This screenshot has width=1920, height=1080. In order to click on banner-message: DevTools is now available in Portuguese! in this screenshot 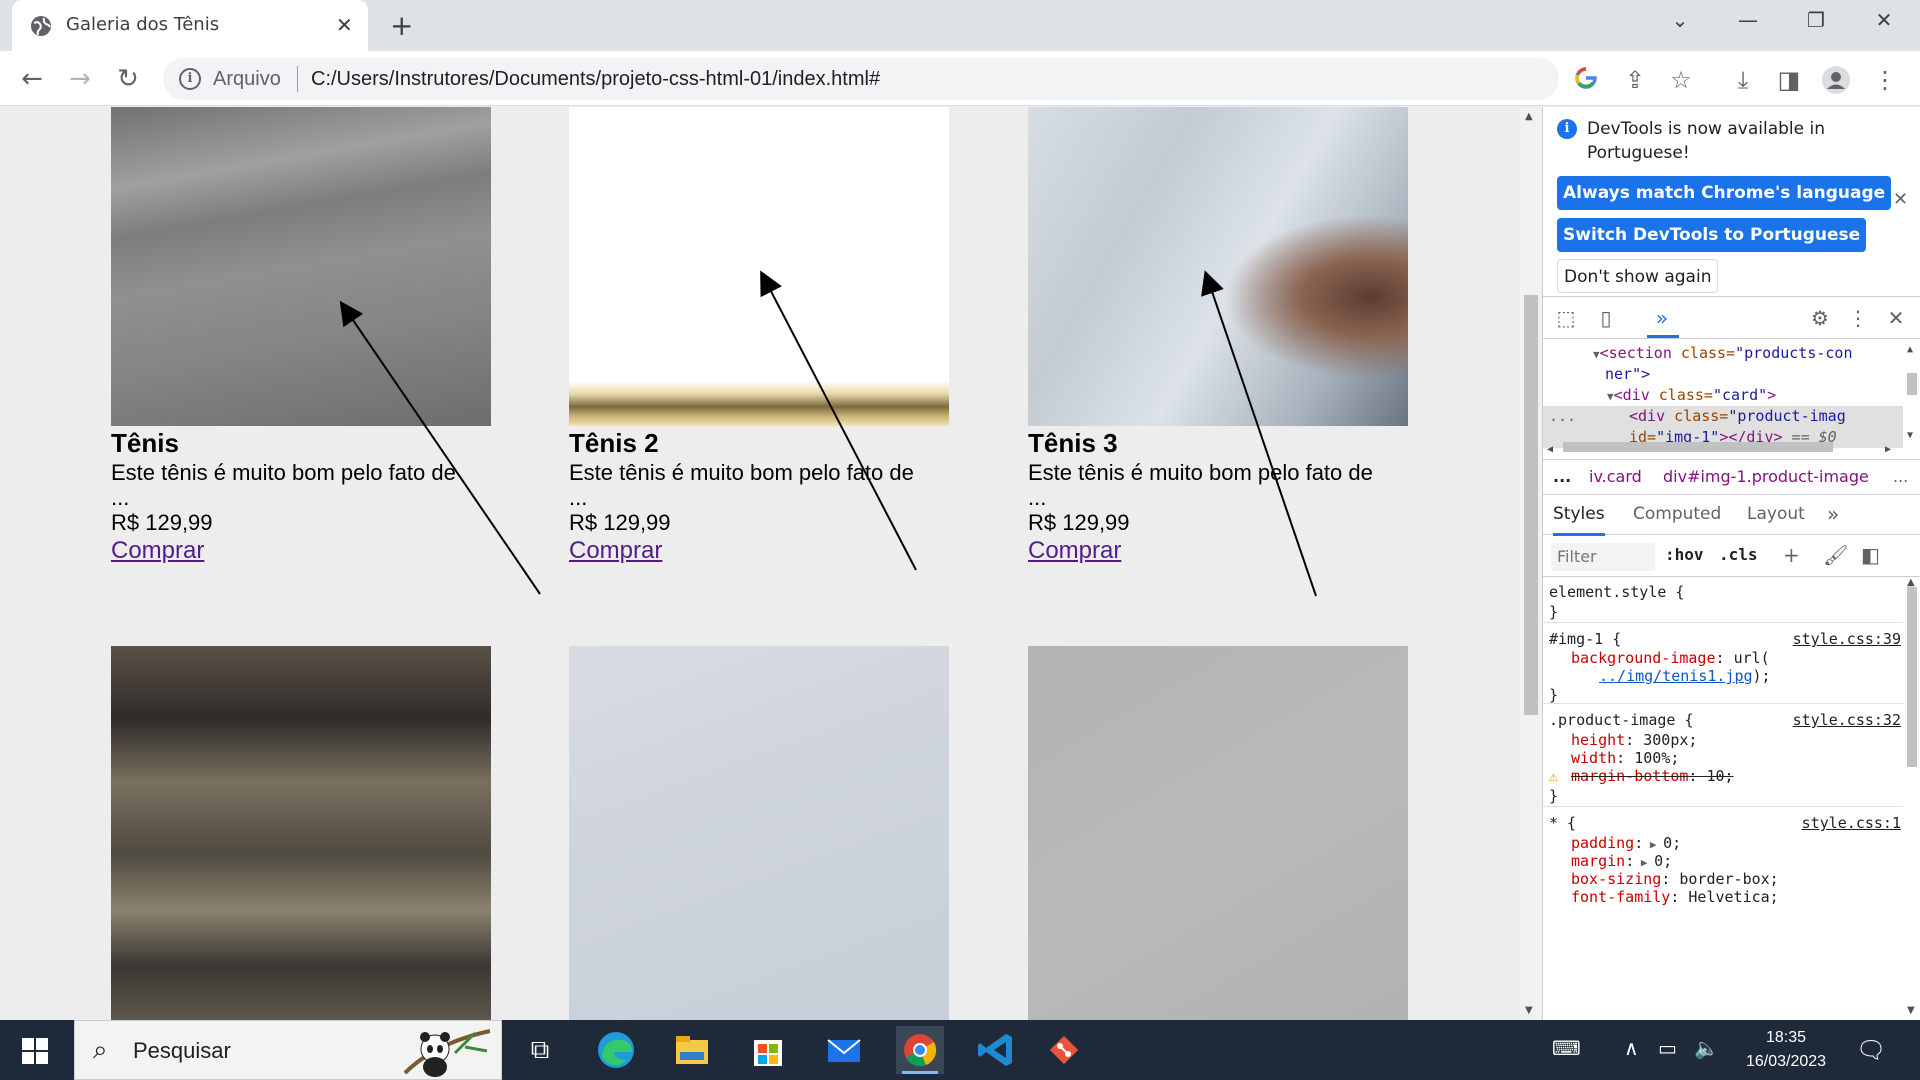, I will do `click(1706, 141)`.